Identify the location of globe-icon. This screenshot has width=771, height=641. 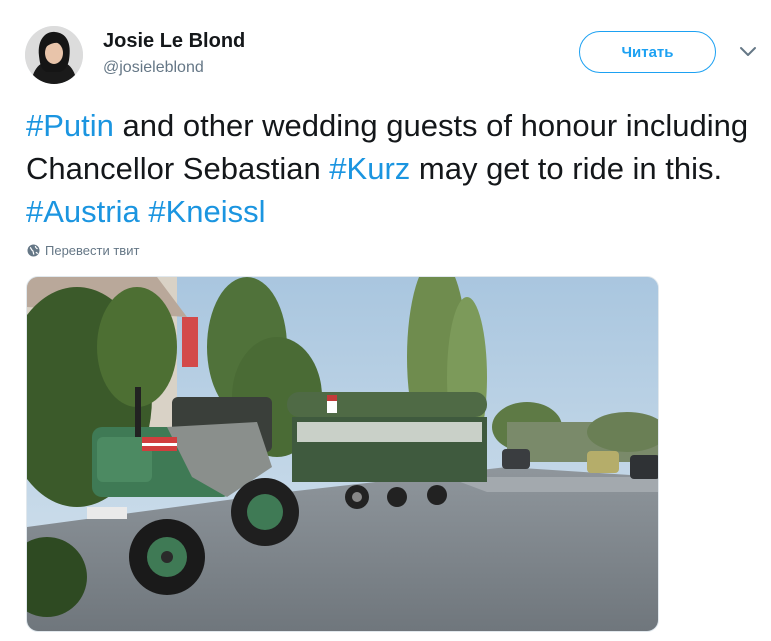
(33, 250).